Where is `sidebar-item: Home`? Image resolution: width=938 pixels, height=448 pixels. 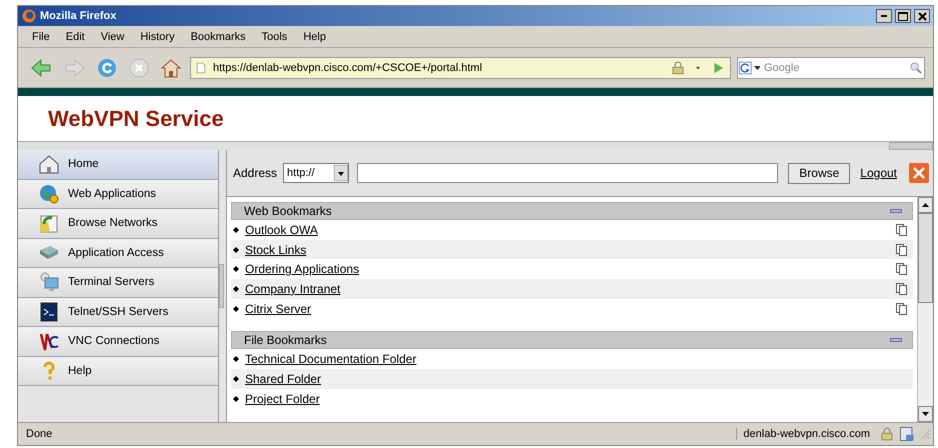
sidebar-item: Home is located at coordinates (118, 165).